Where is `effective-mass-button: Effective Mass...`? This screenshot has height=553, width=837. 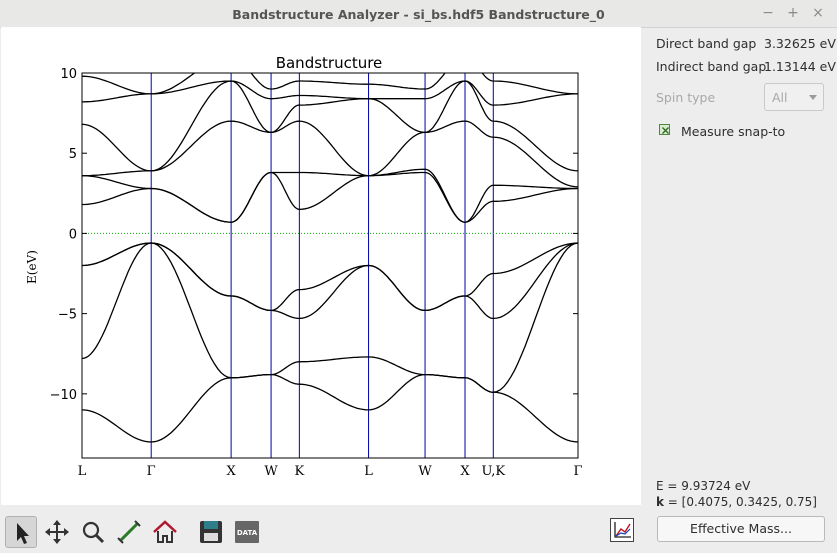 effective-mass-button: Effective Mass... is located at coordinates (741, 529).